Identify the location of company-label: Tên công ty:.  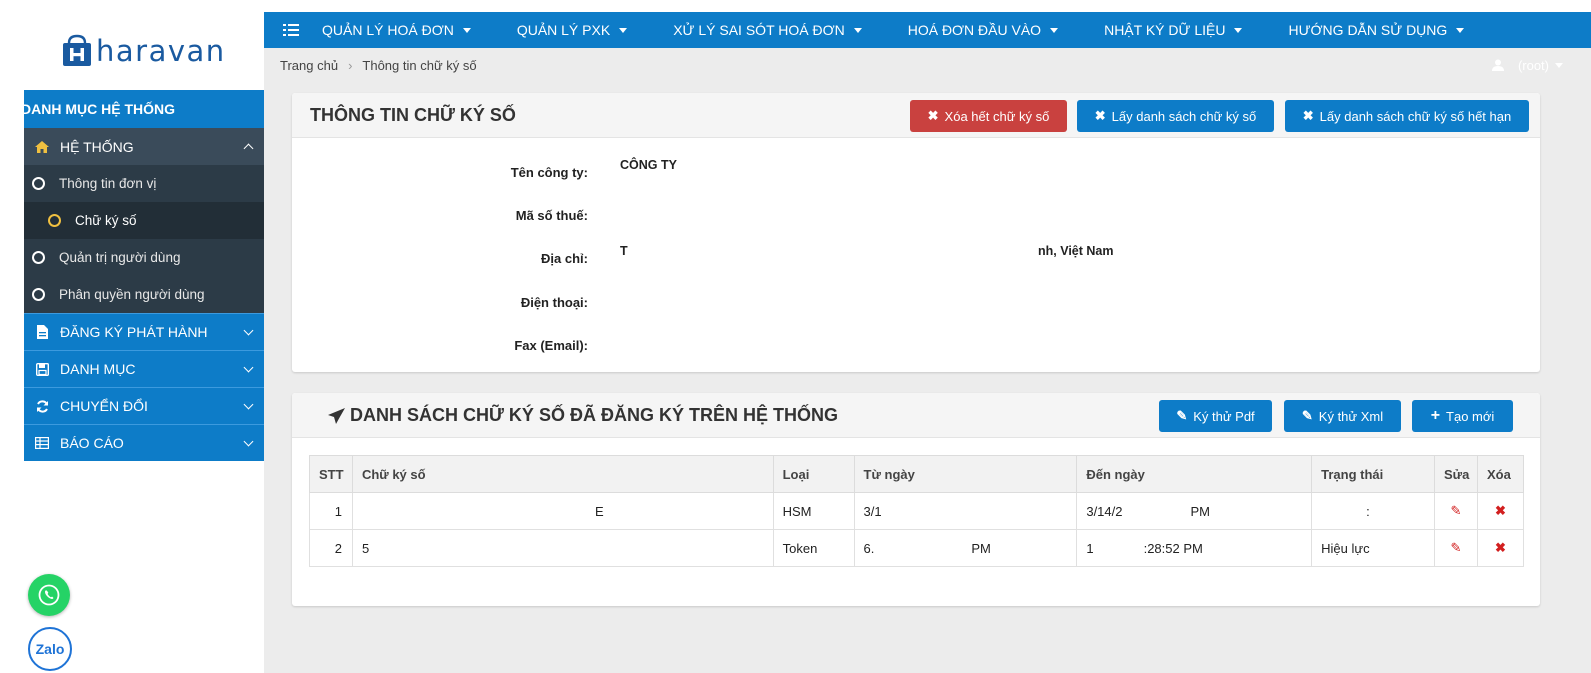
(549, 172).